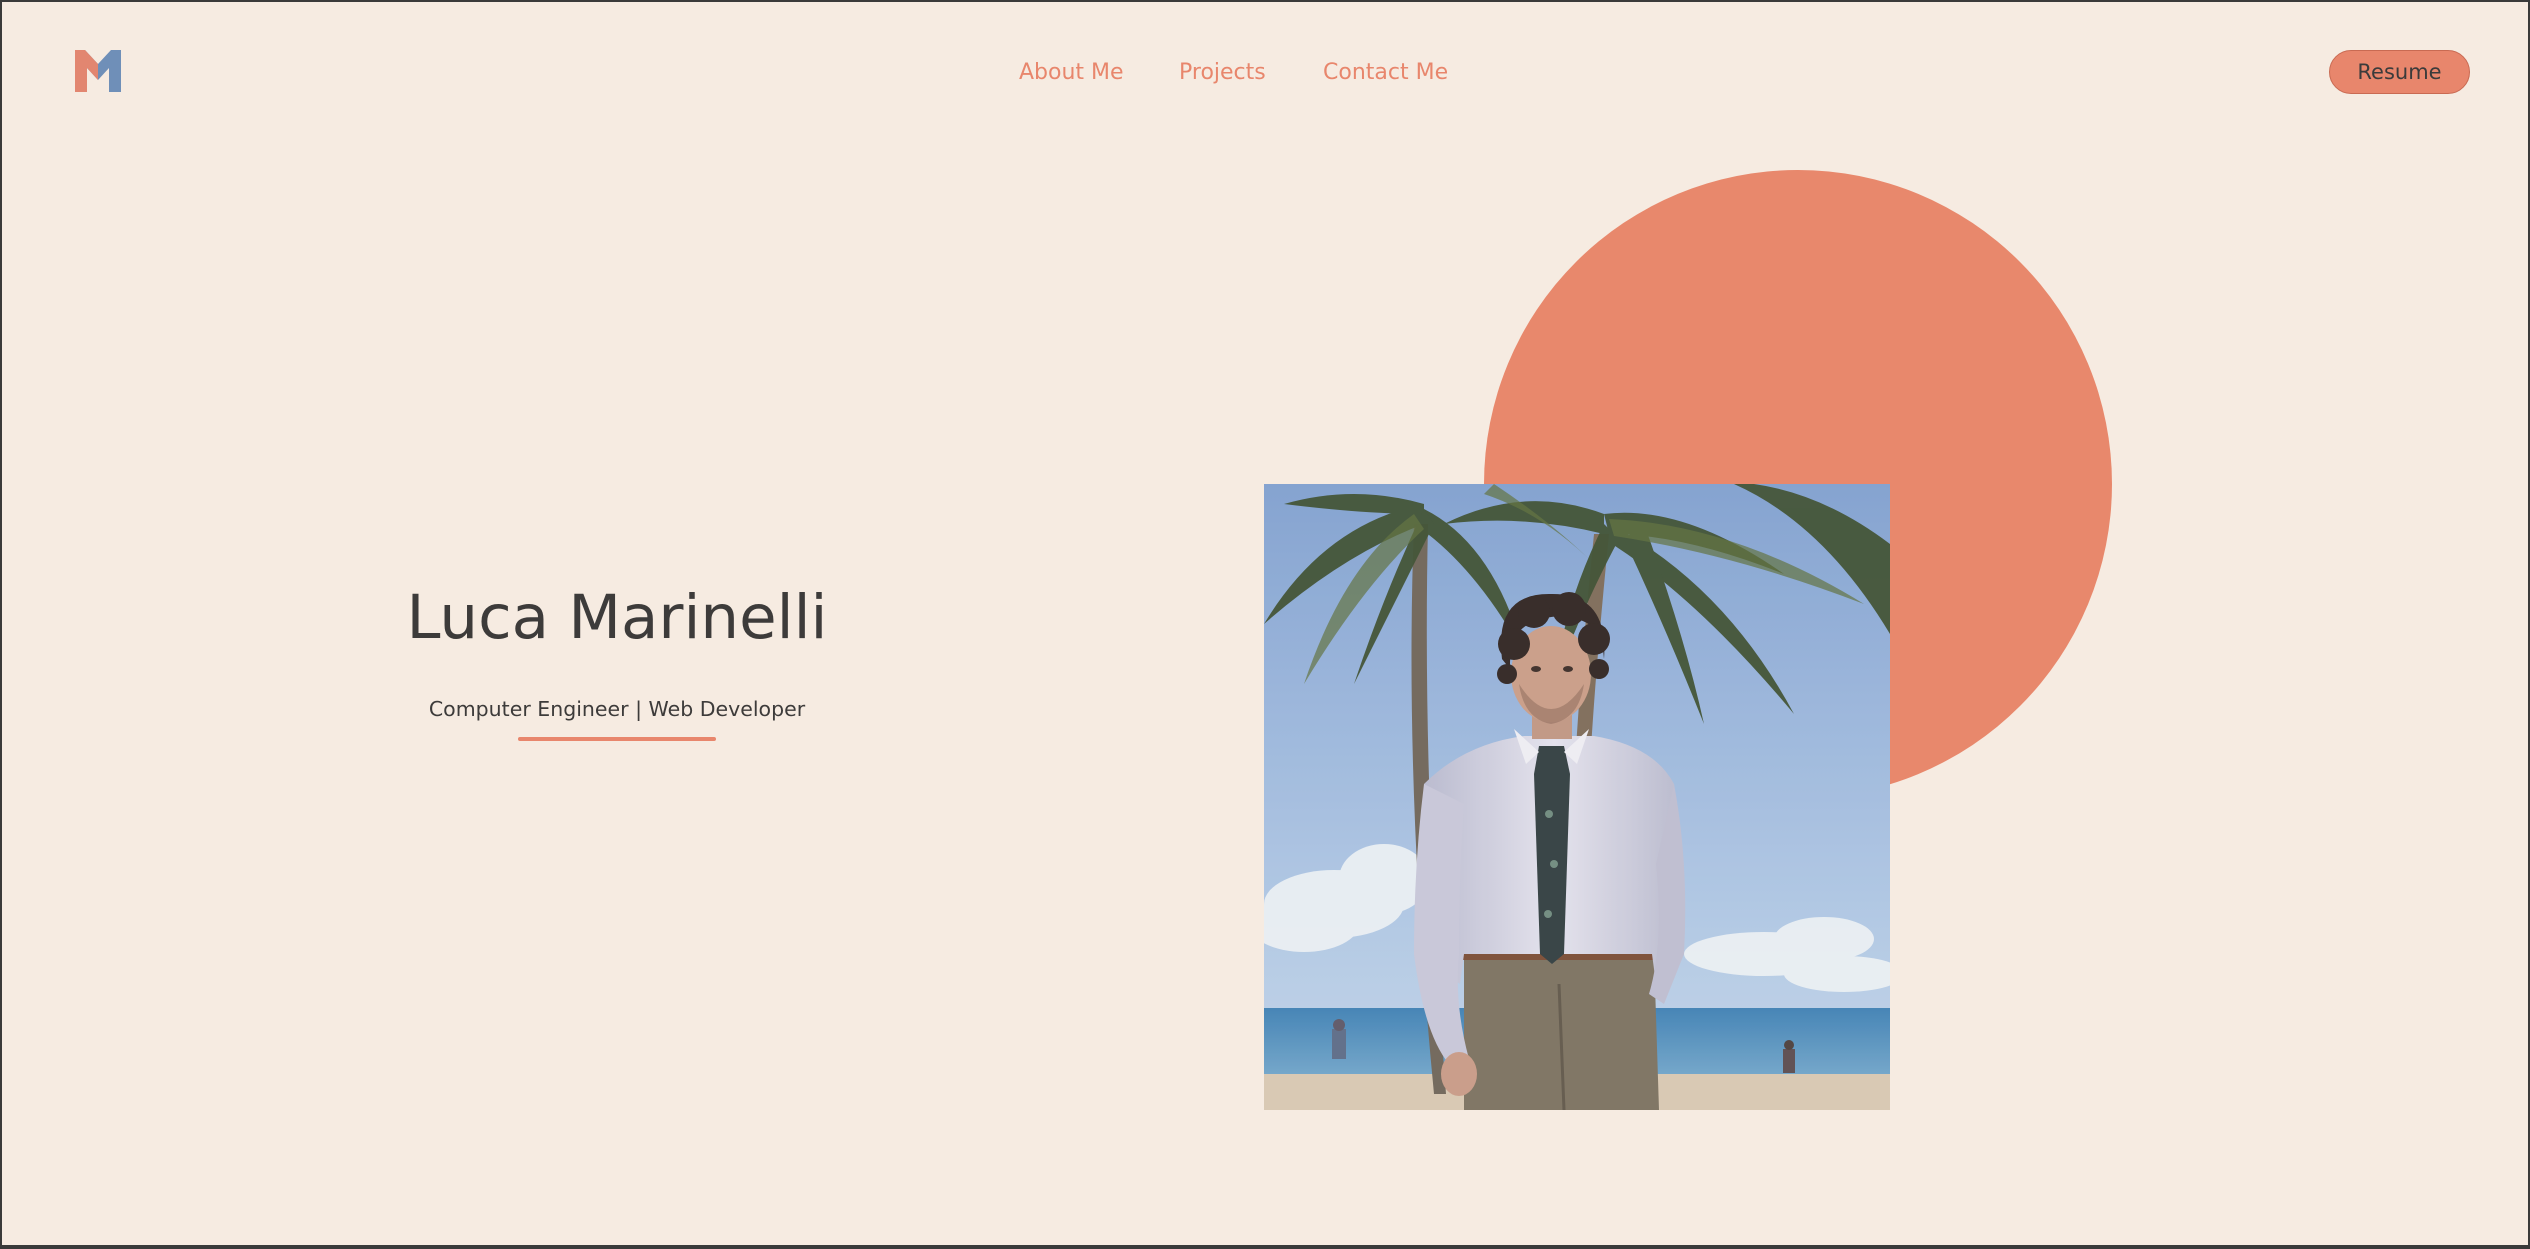 Image resolution: width=2530 pixels, height=1249 pixels. I want to click on nav-link-projects: Projects, so click(1222, 73).